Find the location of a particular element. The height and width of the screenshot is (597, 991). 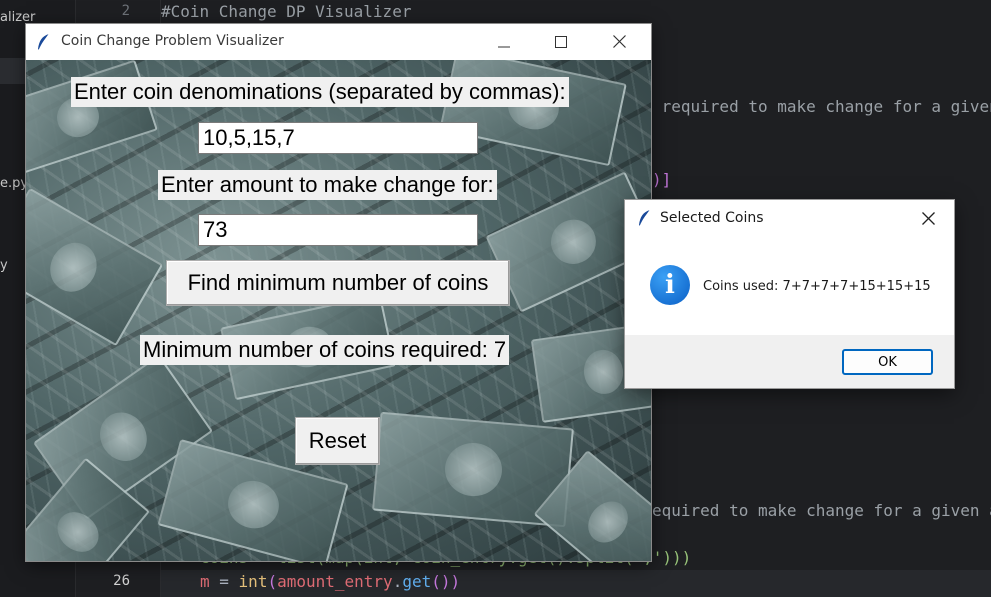

minimize-icon is located at coordinates (504, 42).